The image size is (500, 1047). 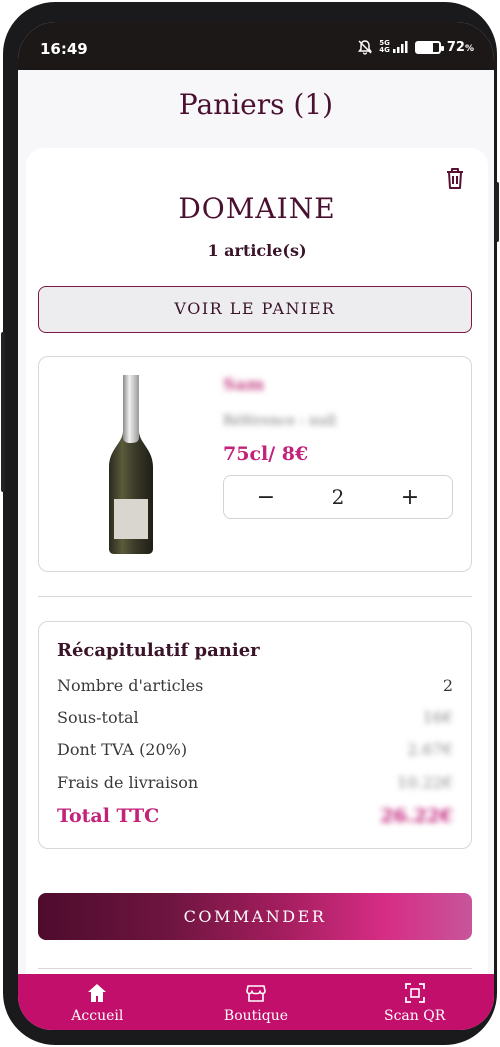 What do you see at coordinates (98, 717) in the screenshot?
I see `summary-label: Sous-total` at bounding box center [98, 717].